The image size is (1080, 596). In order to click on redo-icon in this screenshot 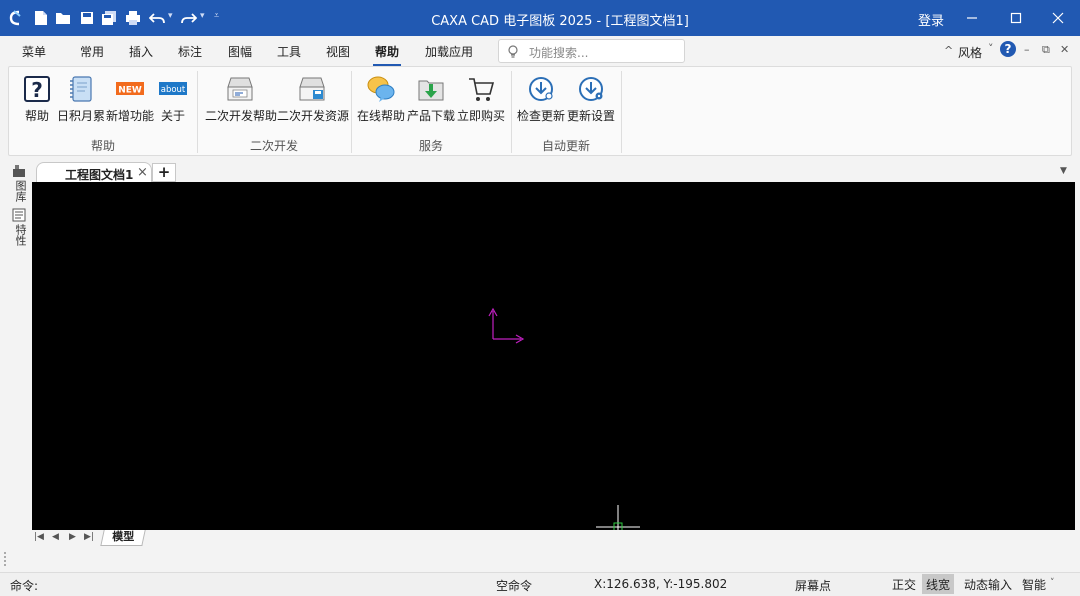, I will do `click(189, 18)`.